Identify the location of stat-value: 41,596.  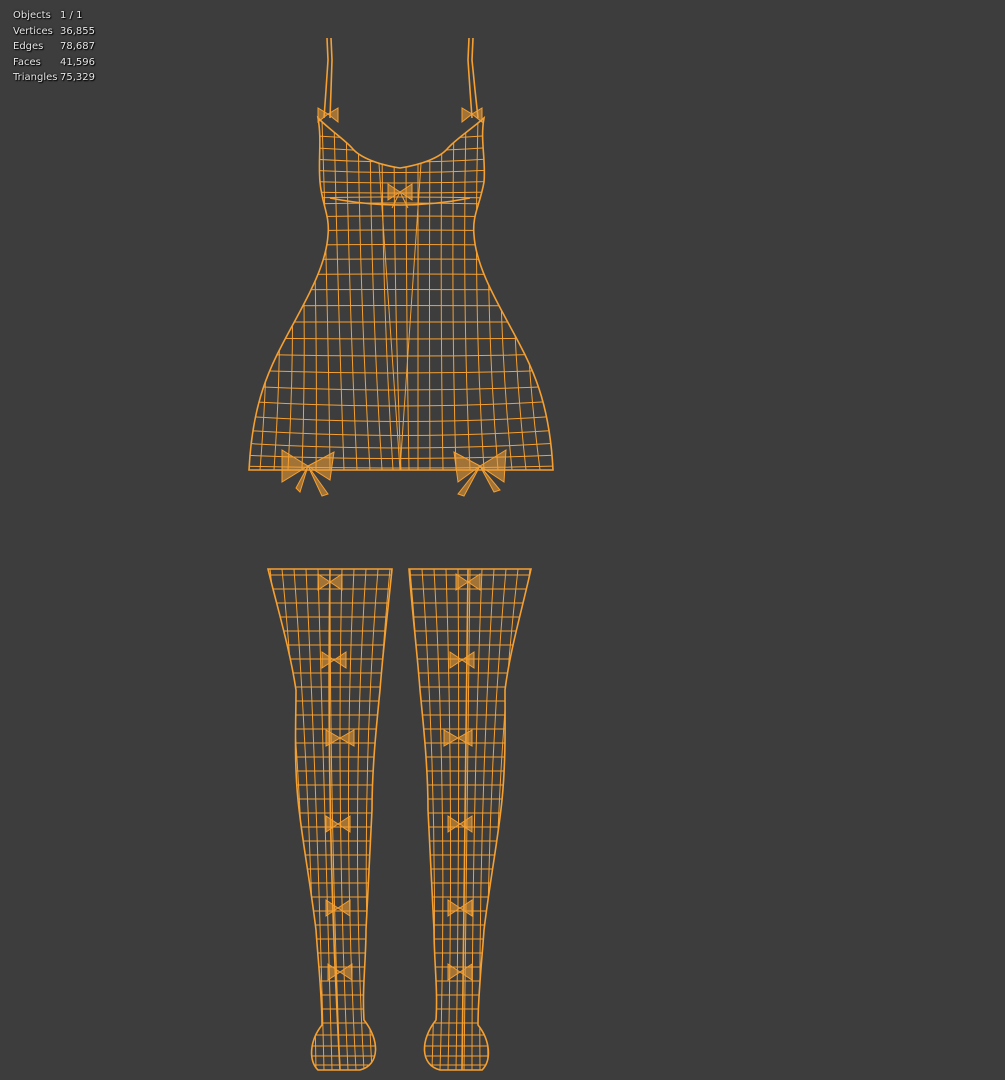
(77, 62).